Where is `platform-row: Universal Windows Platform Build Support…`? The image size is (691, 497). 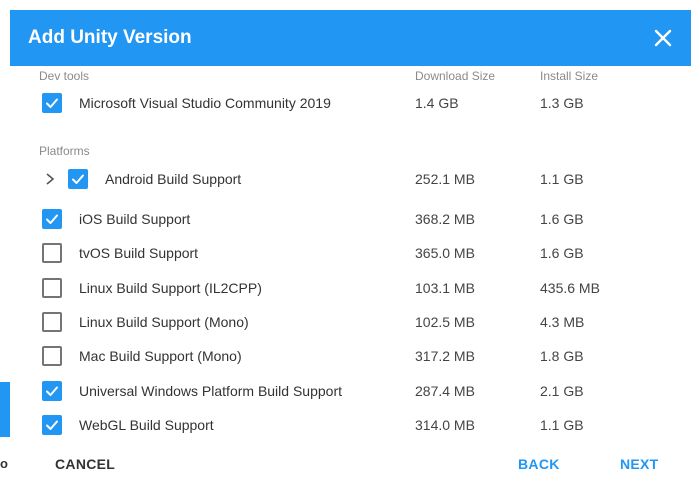
platform-row: Universal Windows Platform Build Support… is located at coordinates (350, 391).